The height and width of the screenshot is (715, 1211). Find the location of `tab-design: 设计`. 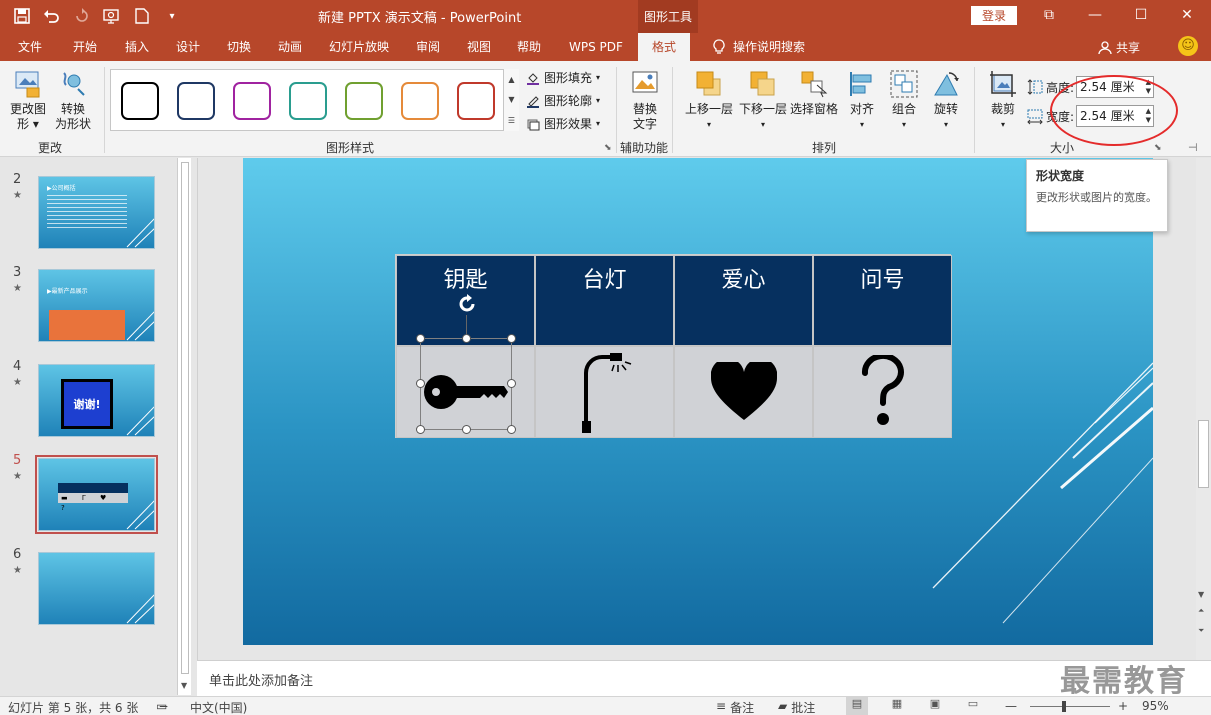

tab-design: 设计 is located at coordinates (188, 47).